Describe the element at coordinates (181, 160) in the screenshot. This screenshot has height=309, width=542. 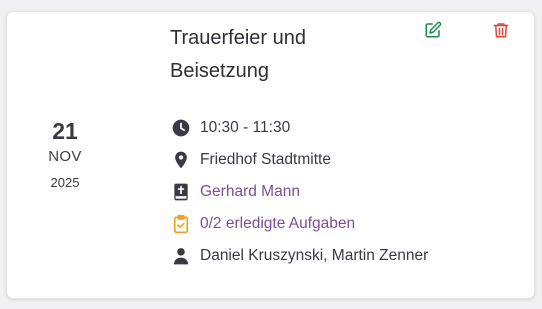
I see `map-pin-icon` at that location.